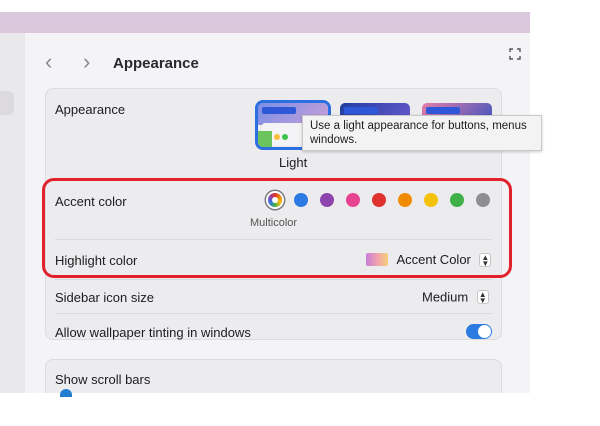 The height and width of the screenshot is (426, 600). Describe the element at coordinates (445, 297) in the screenshot. I see `sidebar-icon-size-value: Medium` at that location.